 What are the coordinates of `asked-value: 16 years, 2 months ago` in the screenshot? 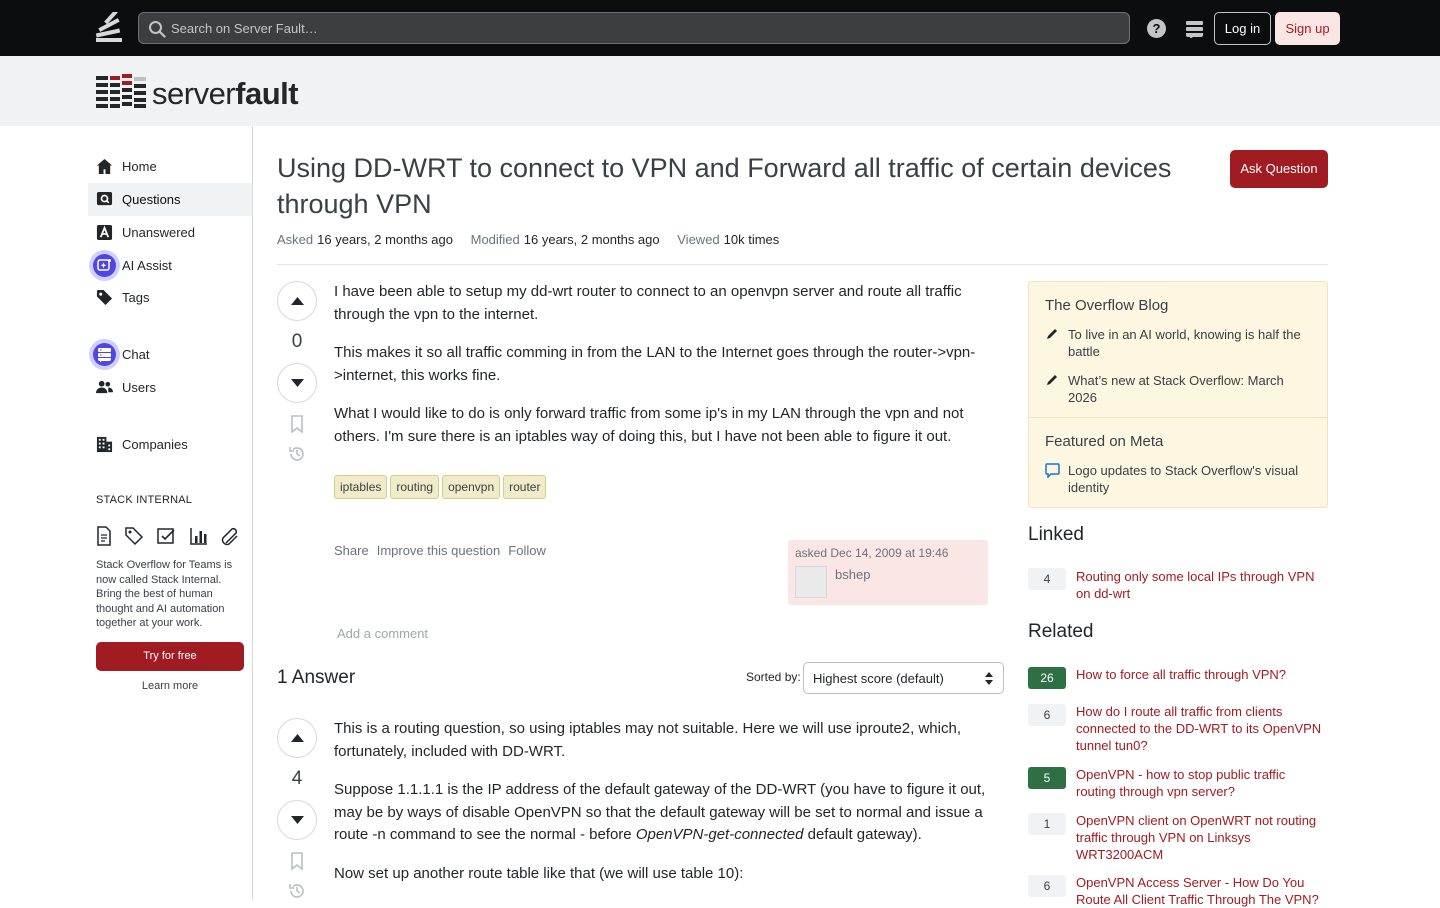 It's located at (385, 239).